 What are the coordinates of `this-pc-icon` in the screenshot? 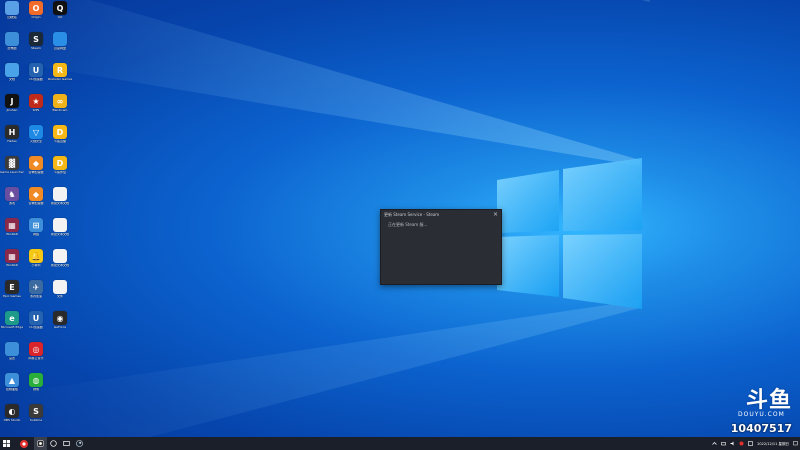 It's located at (12, 39).